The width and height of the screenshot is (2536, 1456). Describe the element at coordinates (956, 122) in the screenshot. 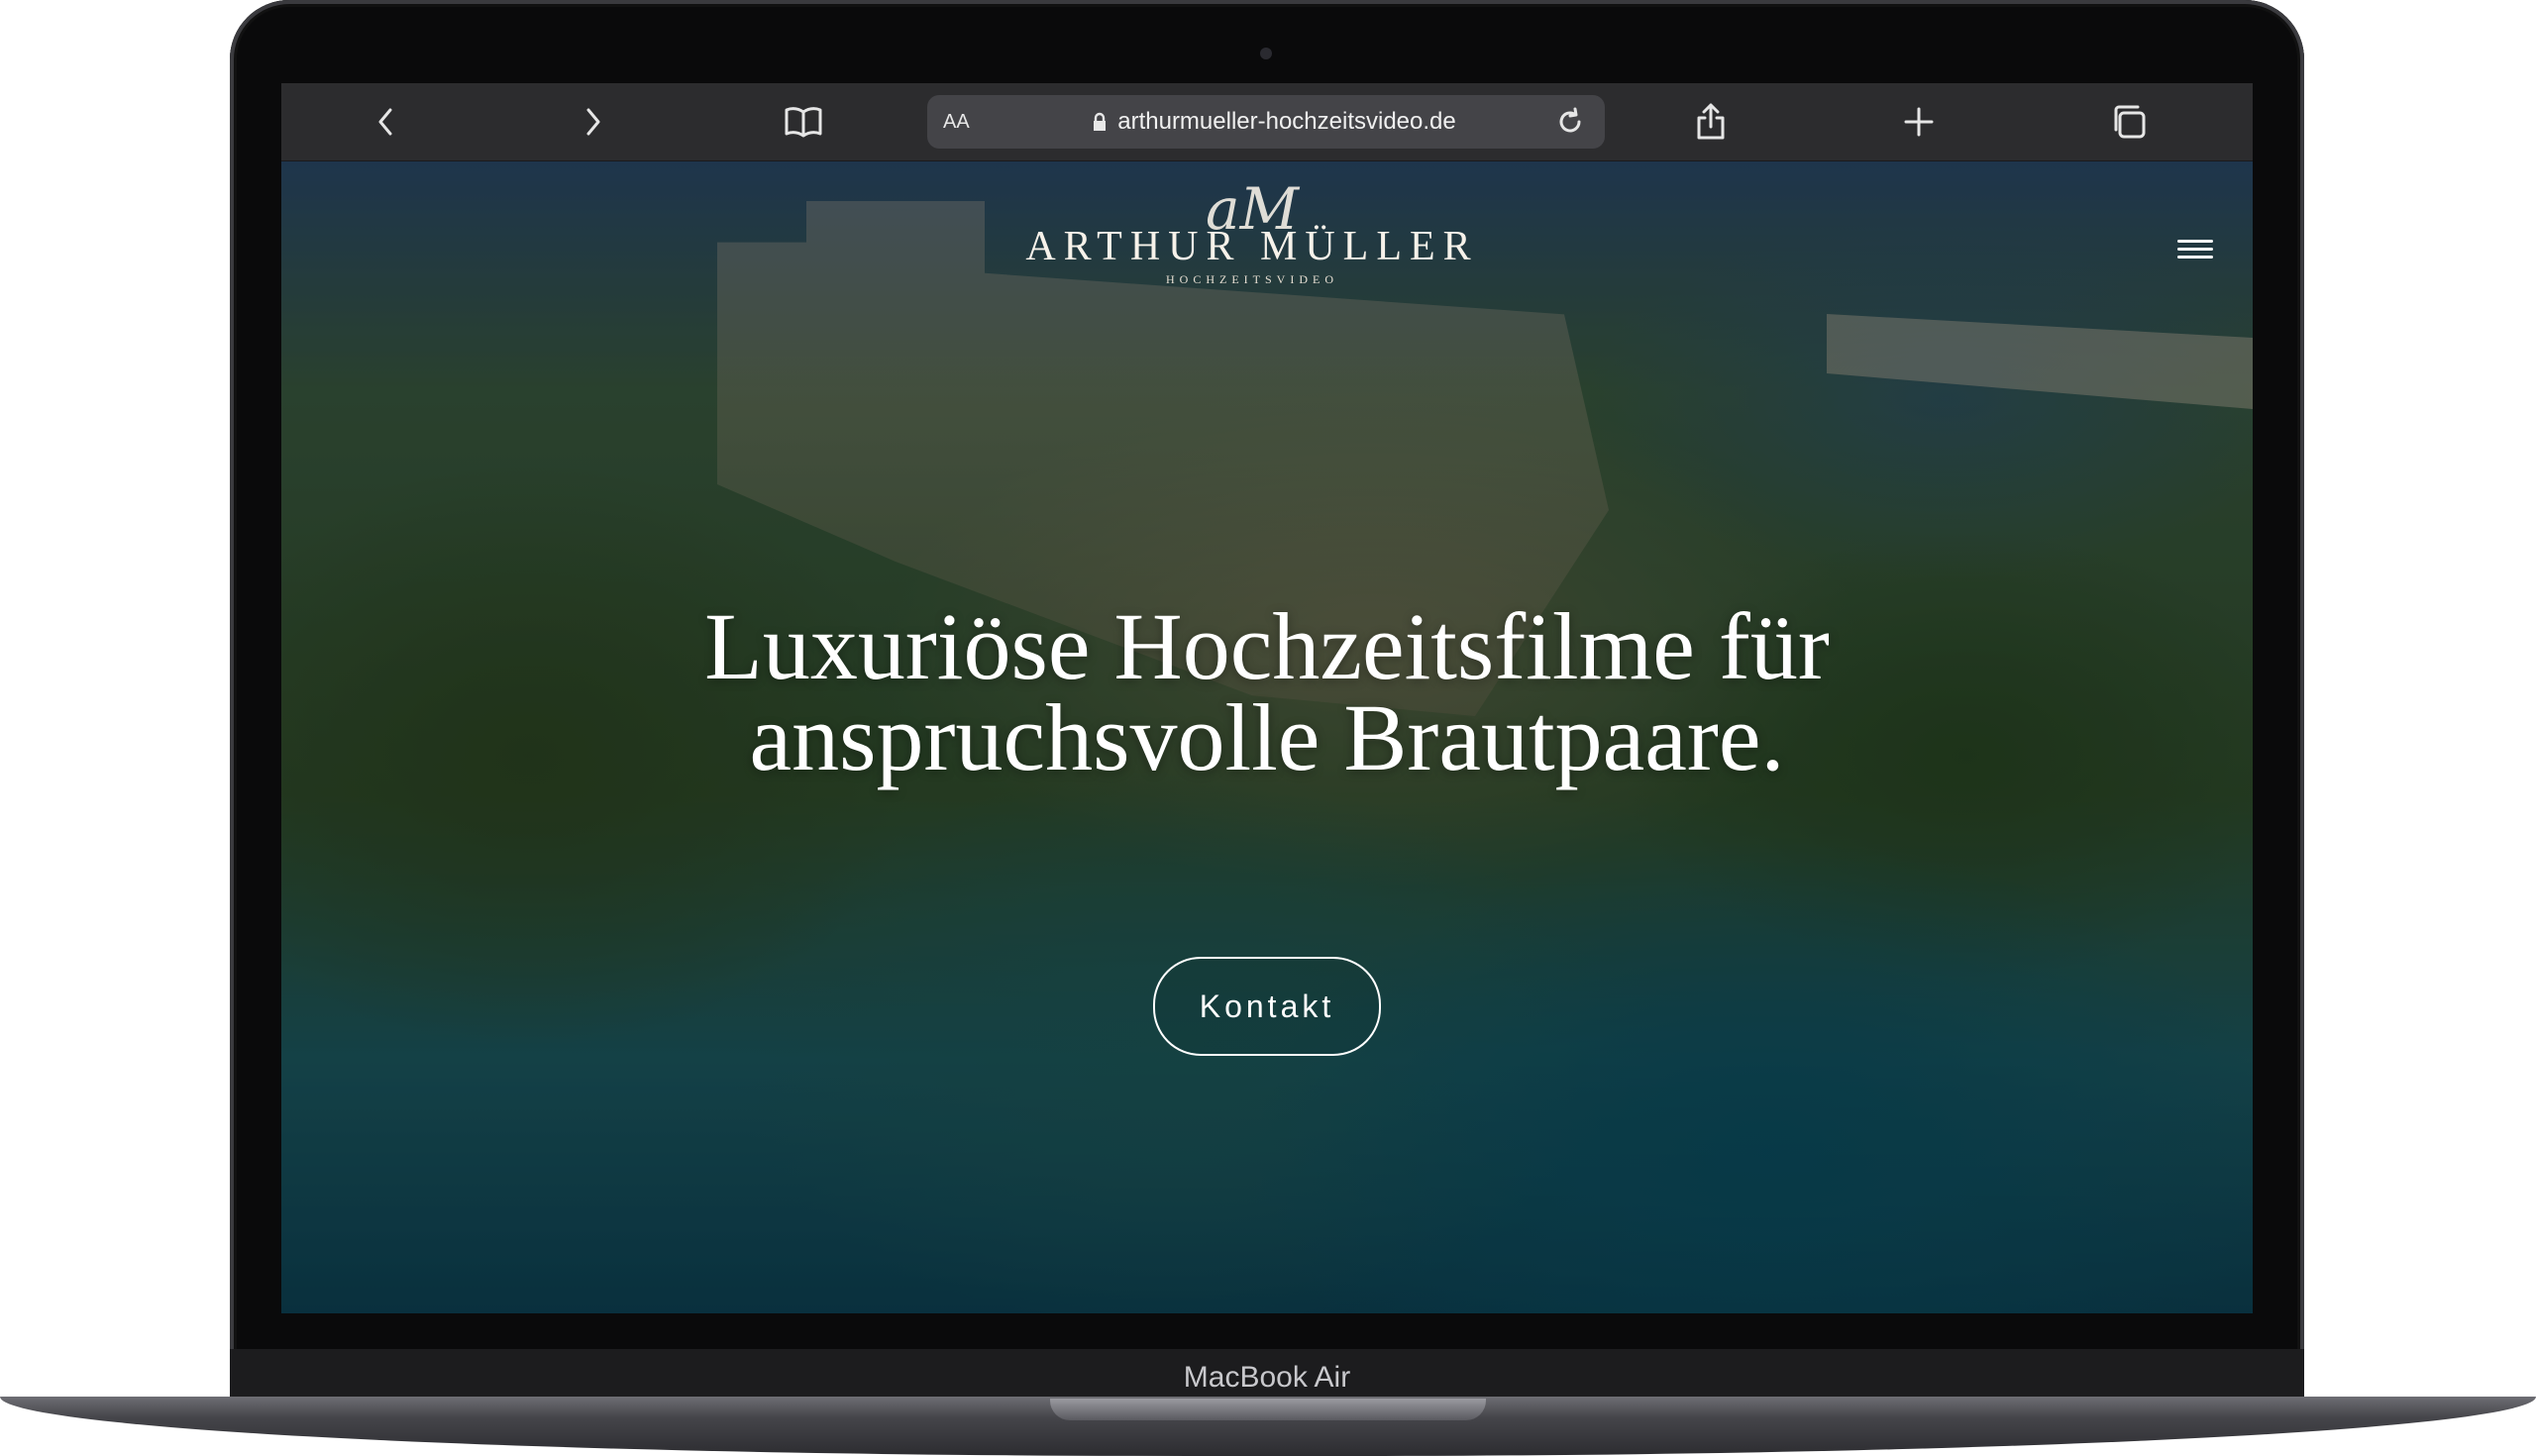

I see `reader-toggle-button: AA` at that location.